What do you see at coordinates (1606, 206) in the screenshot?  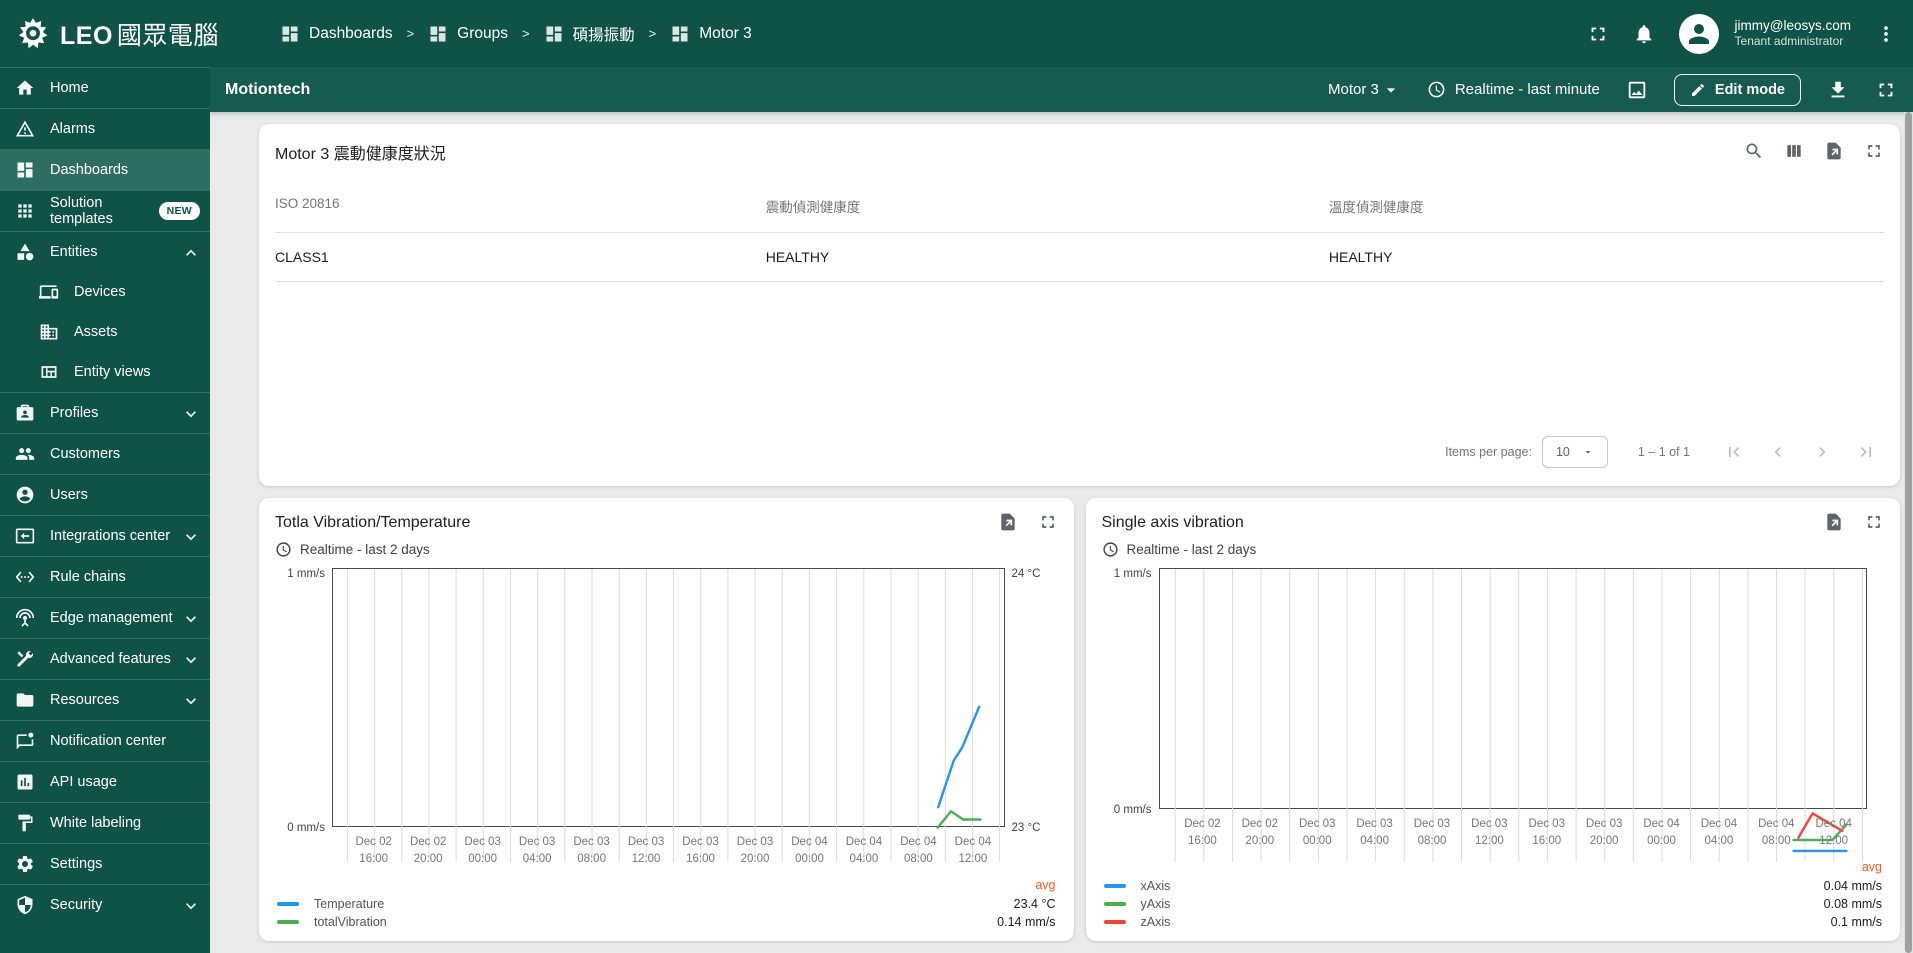 I see `column-header: 溫度偵測健康度` at bounding box center [1606, 206].